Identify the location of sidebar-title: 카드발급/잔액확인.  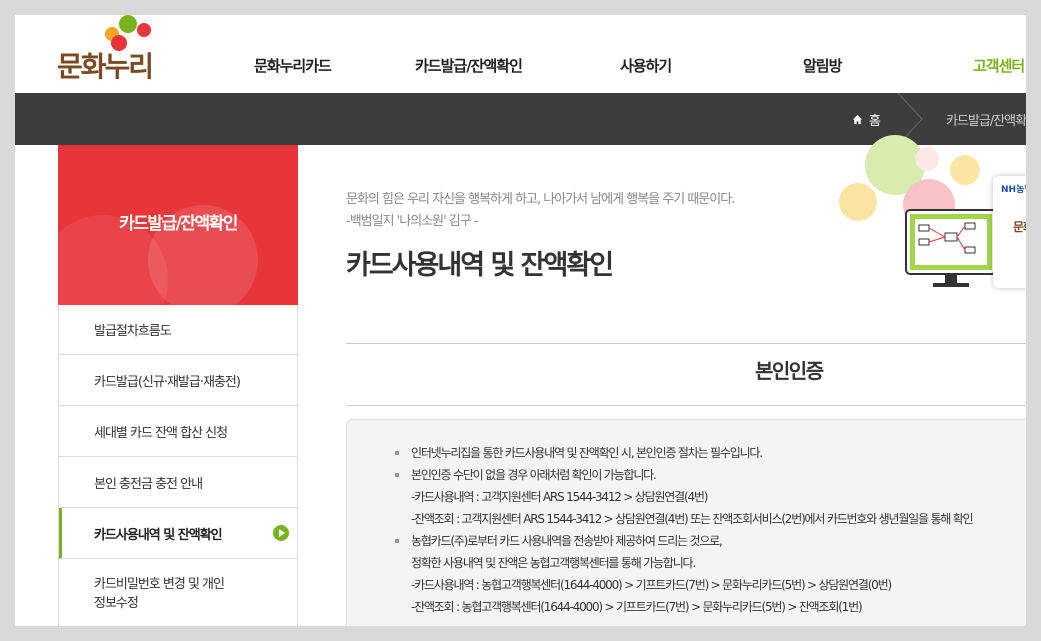
(178, 224).